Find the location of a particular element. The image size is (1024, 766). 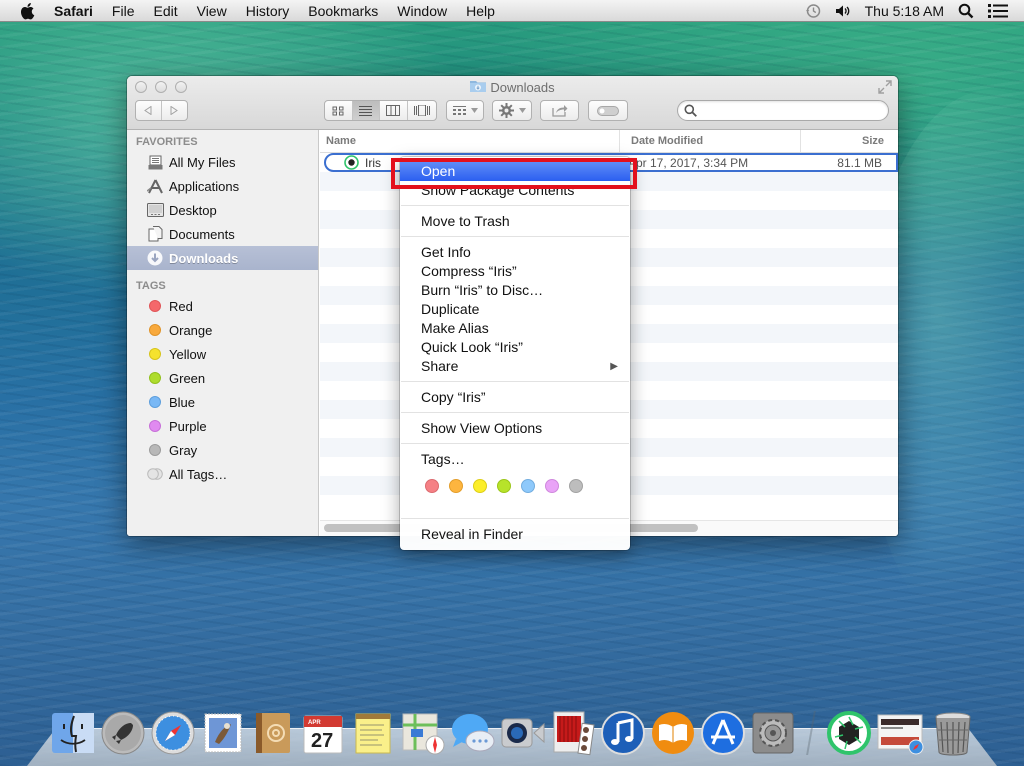

search-input is located at coordinates (794, 110).